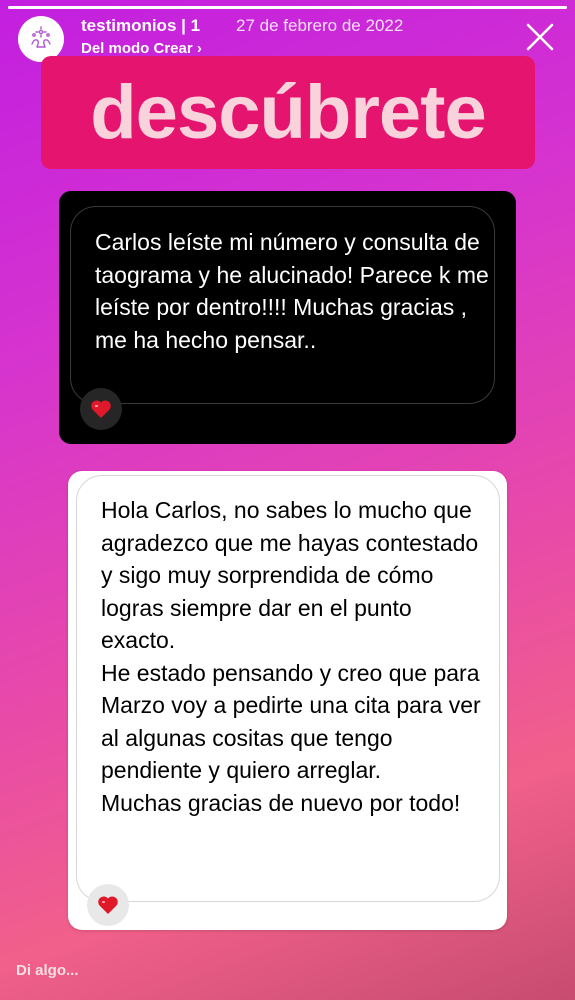 Image resolution: width=575 pixels, height=1000 pixels. What do you see at coordinates (281, 802) in the screenshot?
I see `message-paragraph: Muchas gracias de nuevo por todo!` at bounding box center [281, 802].